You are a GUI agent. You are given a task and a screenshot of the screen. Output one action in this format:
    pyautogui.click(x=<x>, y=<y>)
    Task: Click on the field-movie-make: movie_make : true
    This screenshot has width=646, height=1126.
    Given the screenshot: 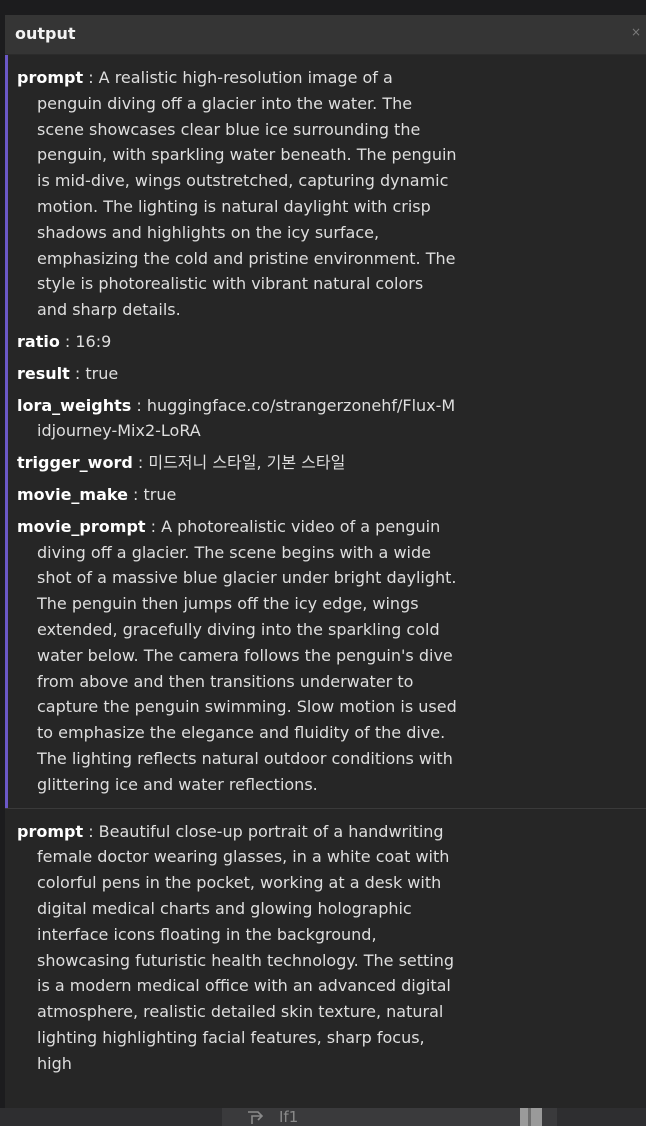 What is the action you would take?
    pyautogui.click(x=97, y=494)
    